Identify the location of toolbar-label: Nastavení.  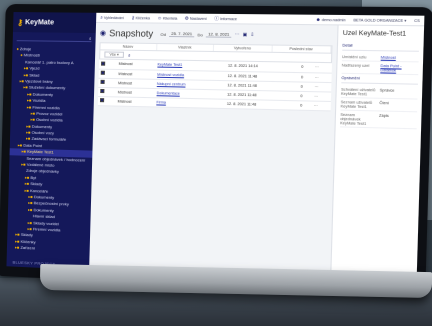
(198, 18).